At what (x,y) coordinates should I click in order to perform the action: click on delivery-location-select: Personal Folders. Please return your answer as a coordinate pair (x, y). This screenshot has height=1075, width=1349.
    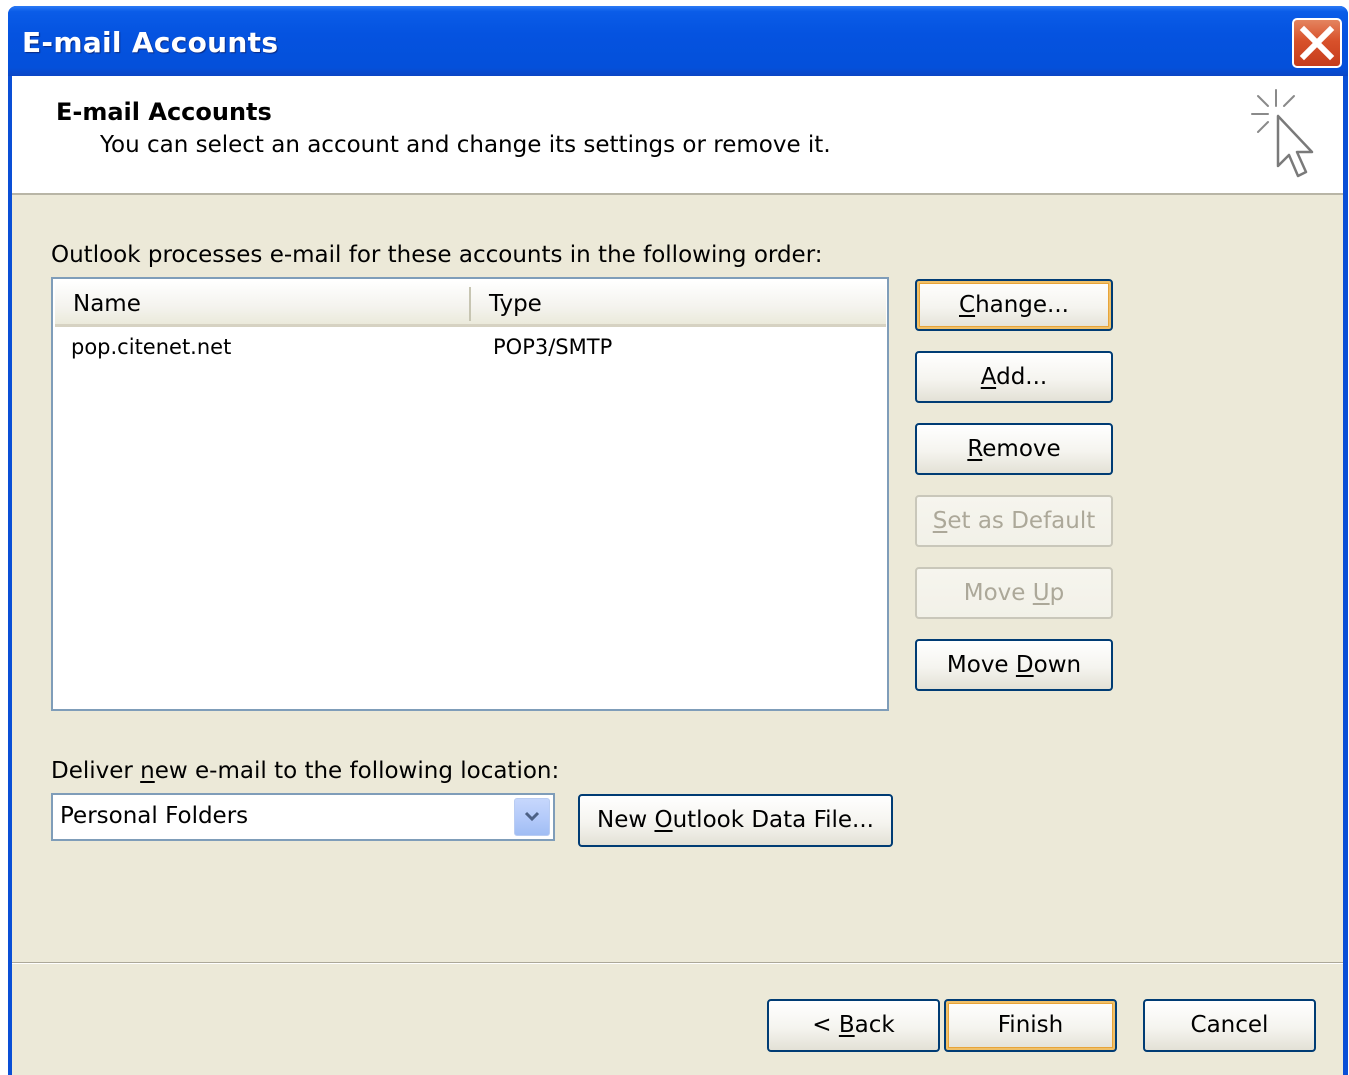
    Looking at the image, I should click on (303, 817).